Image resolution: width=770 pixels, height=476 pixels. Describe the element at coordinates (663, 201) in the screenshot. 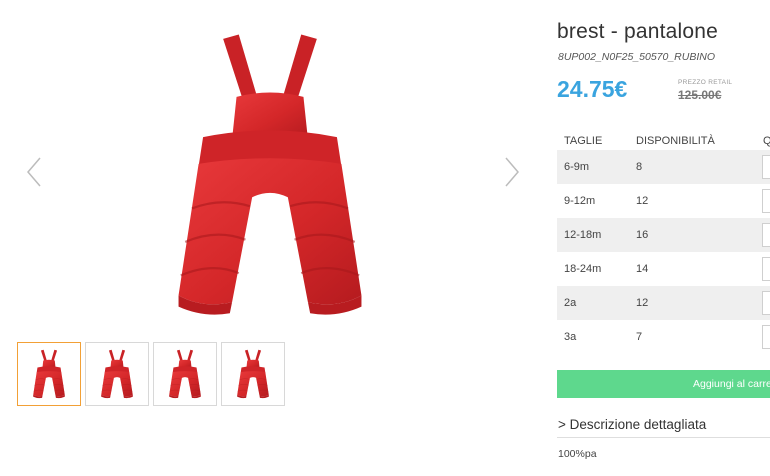

I see `table-row: 9-12m 12` at that location.